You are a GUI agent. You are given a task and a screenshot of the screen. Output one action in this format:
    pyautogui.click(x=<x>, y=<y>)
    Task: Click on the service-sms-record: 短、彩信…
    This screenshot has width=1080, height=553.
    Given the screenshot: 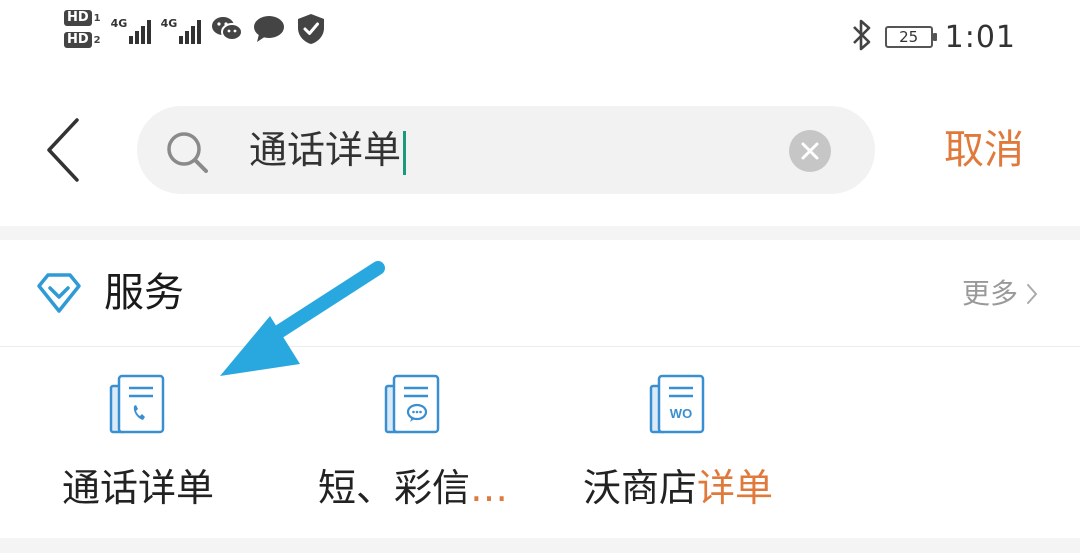 What is the action you would take?
    pyautogui.click(x=413, y=442)
    